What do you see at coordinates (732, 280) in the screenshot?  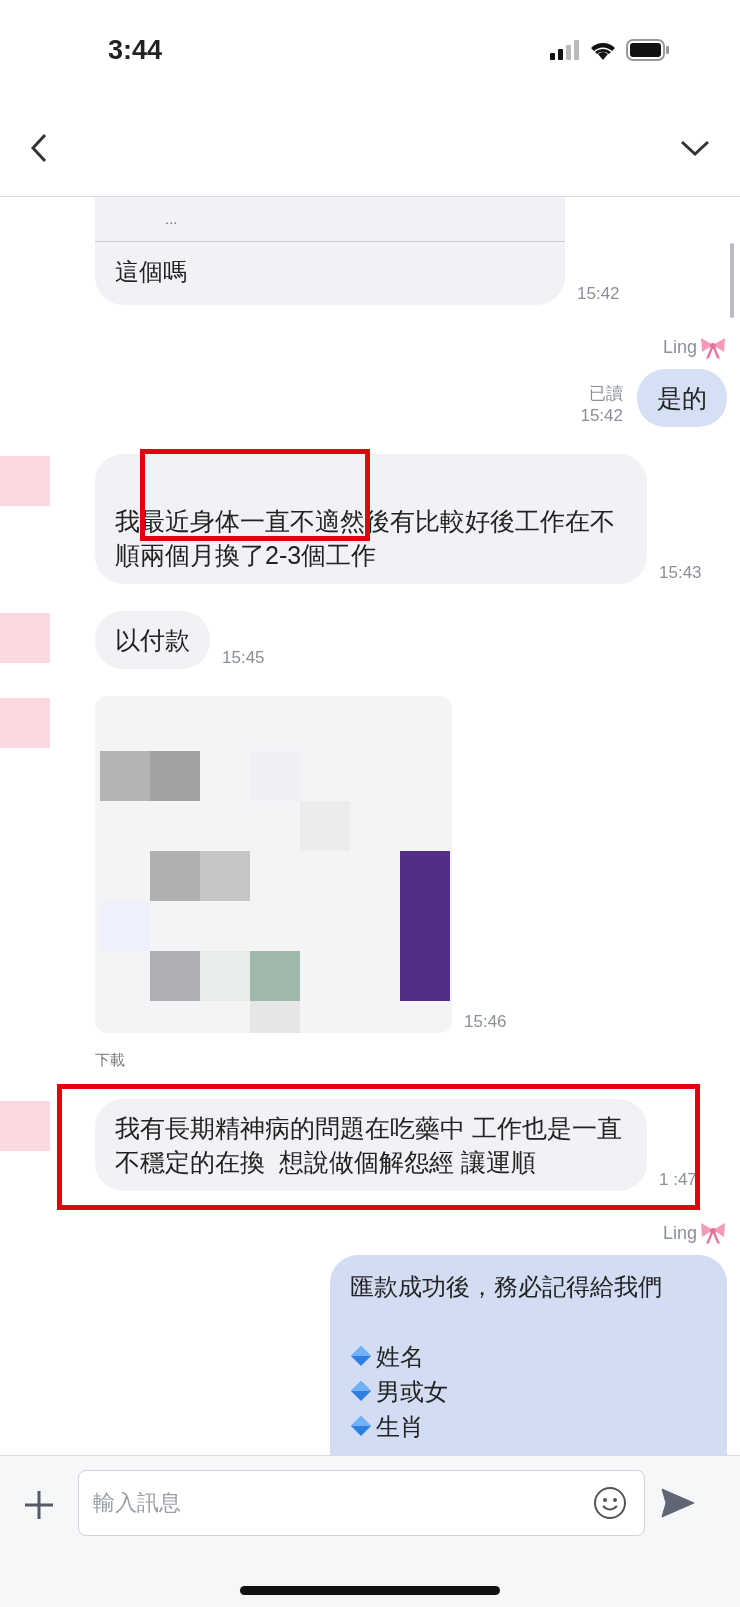 I see `scrollbar` at bounding box center [732, 280].